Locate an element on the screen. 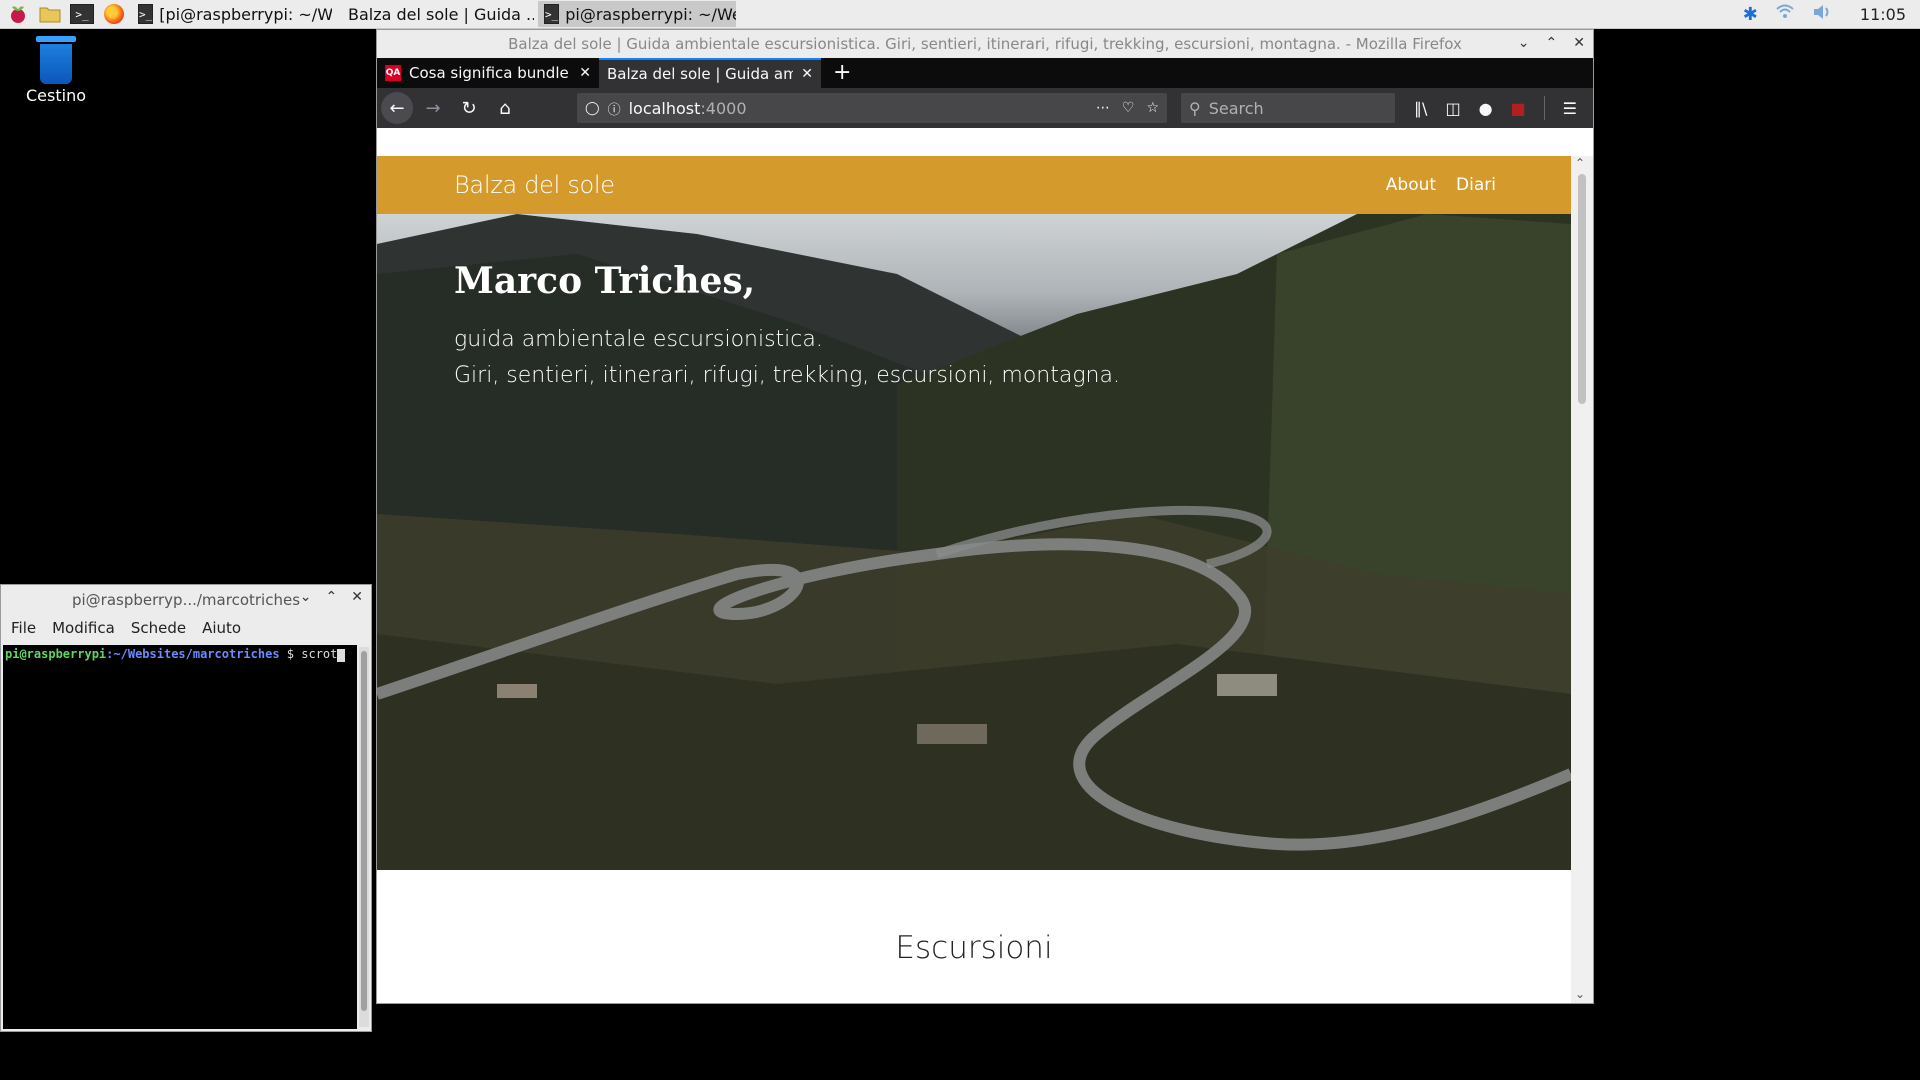  section-title: Escursioni is located at coordinates (974, 948).